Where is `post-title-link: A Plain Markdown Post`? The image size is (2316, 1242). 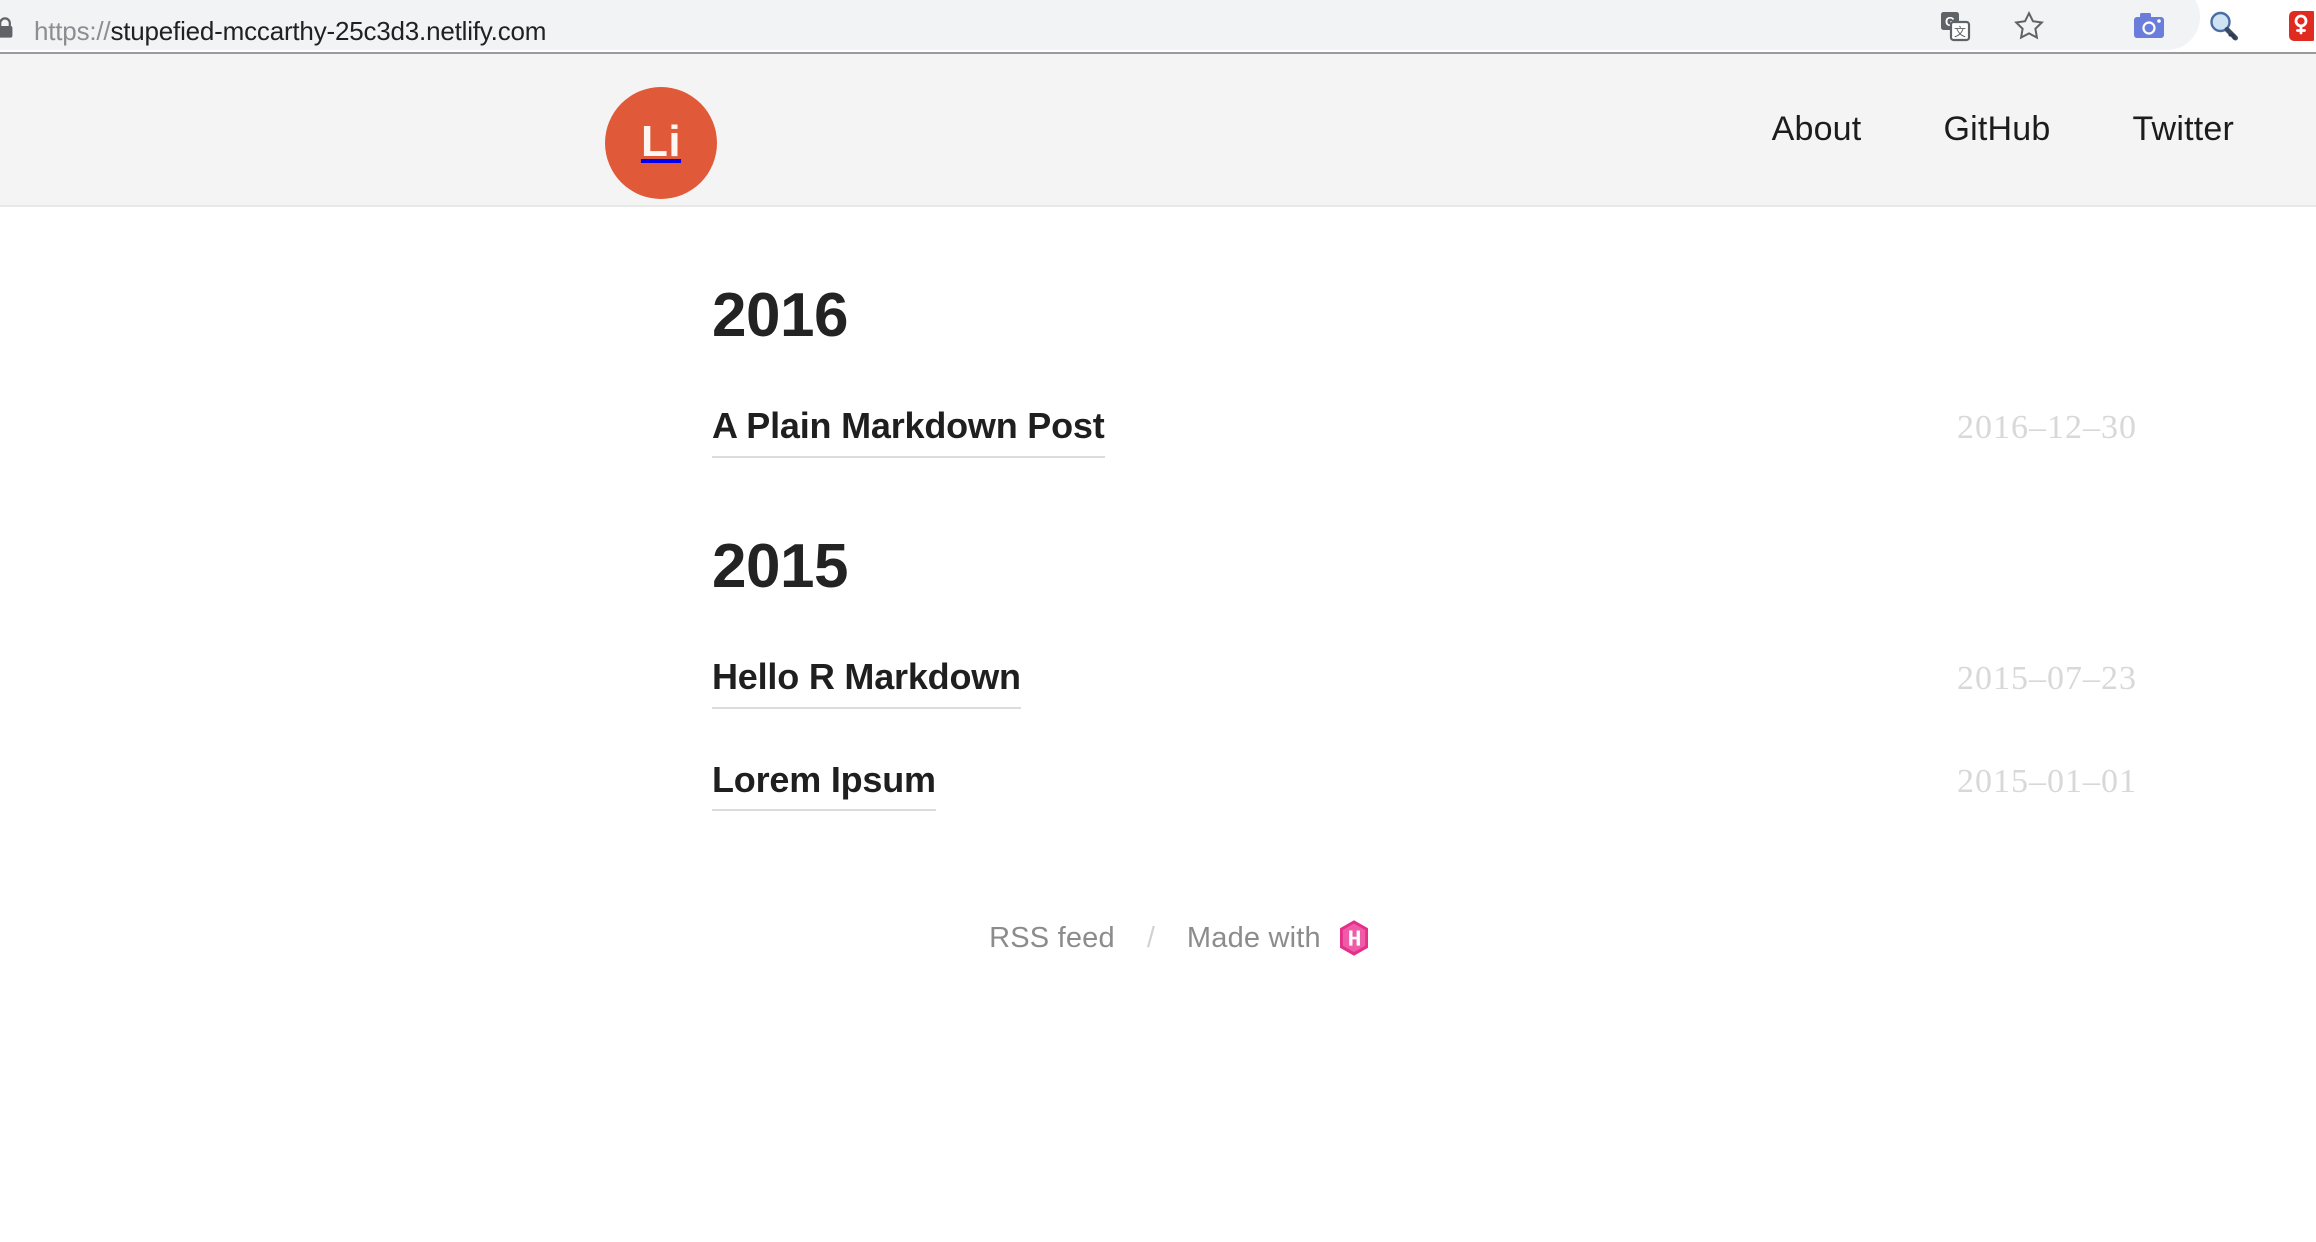 post-title-link: A Plain Markdown Post is located at coordinates (908, 432).